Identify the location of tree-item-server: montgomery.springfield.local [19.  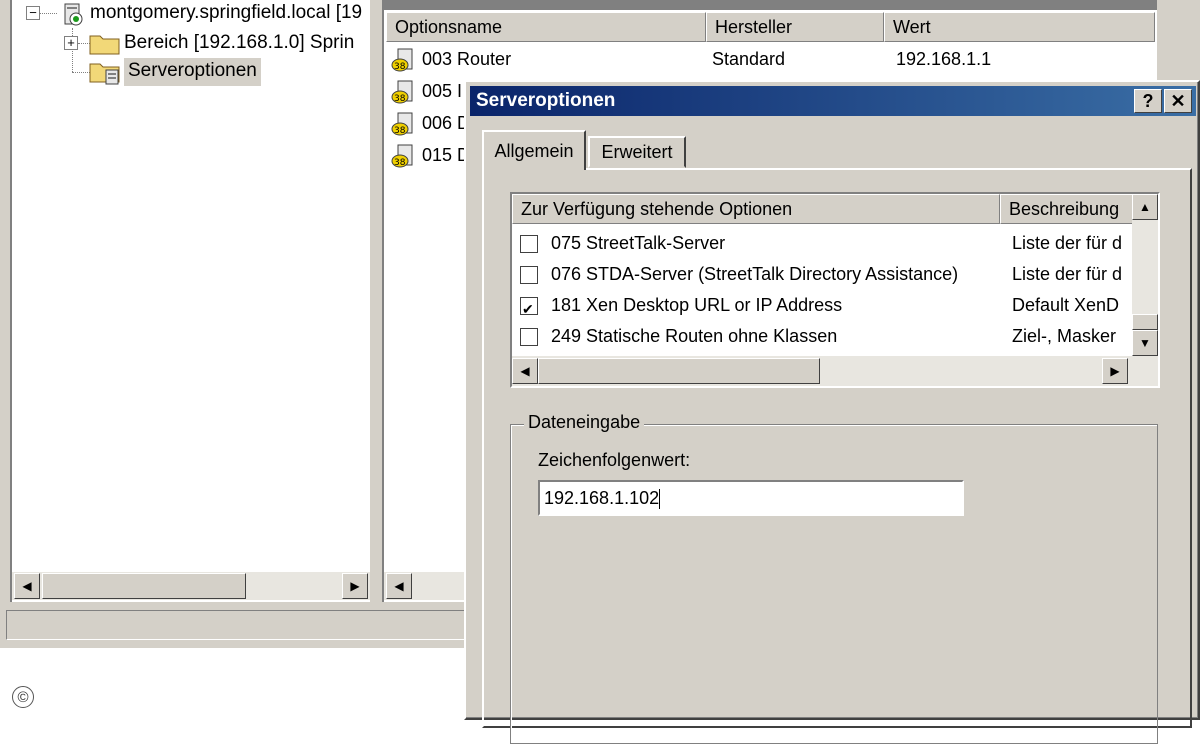
(226, 13).